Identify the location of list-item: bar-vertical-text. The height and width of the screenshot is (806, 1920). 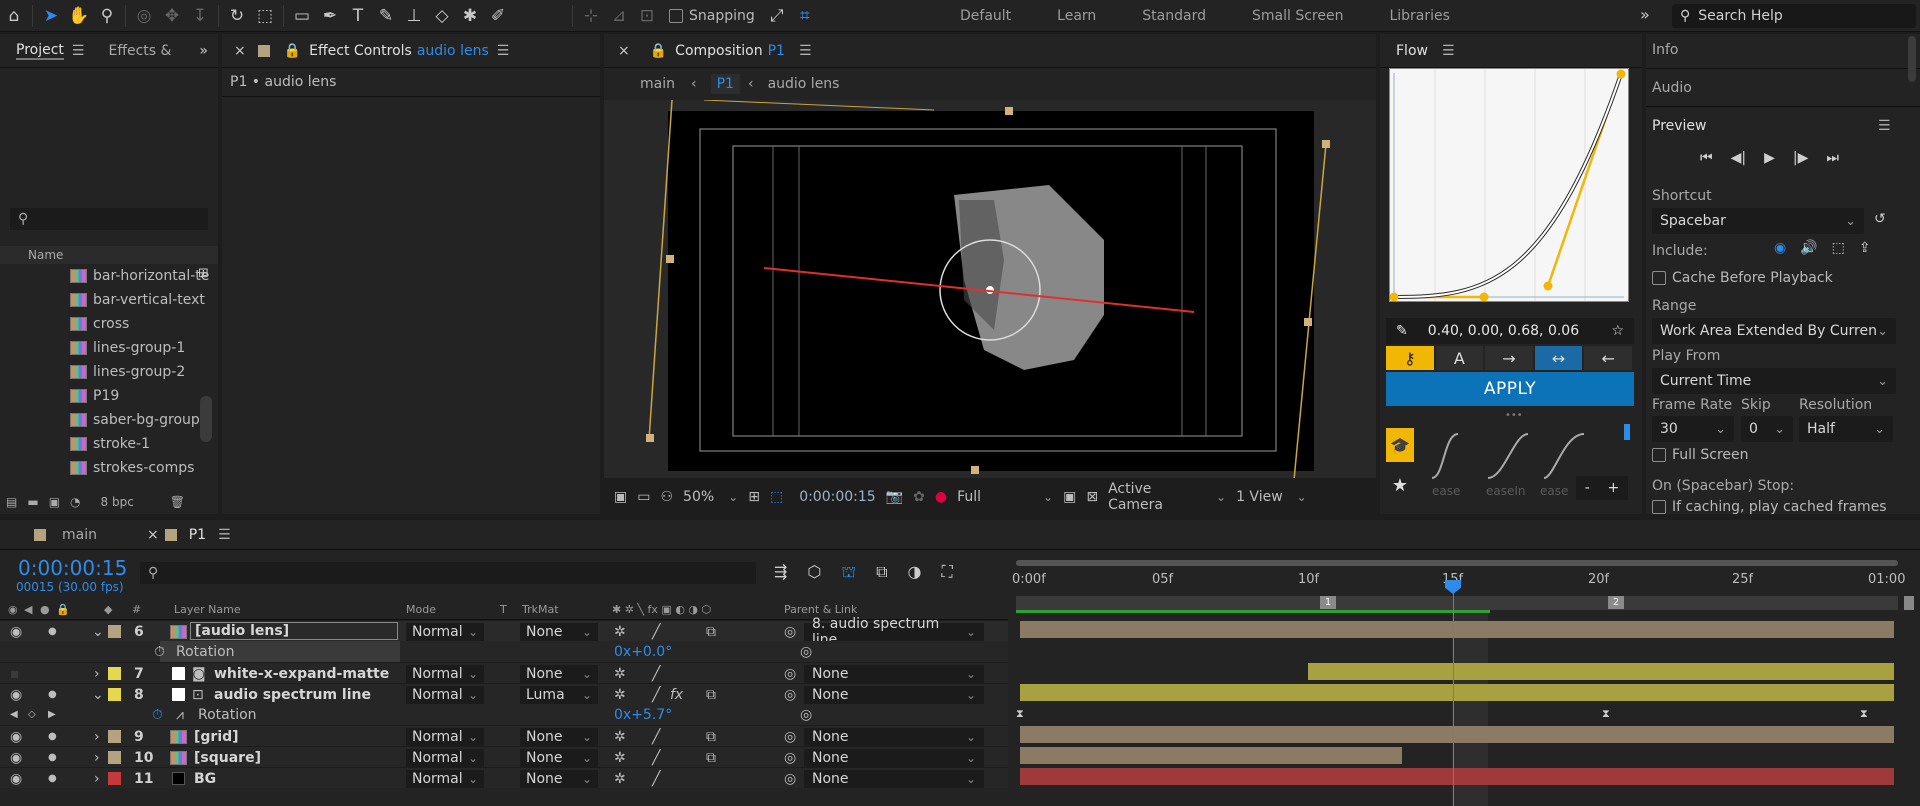
(102, 300).